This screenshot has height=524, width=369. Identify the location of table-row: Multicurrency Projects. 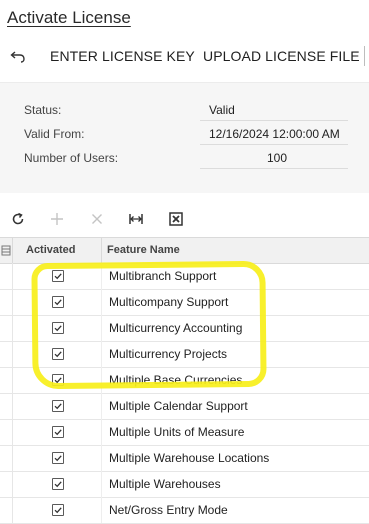
(184, 354).